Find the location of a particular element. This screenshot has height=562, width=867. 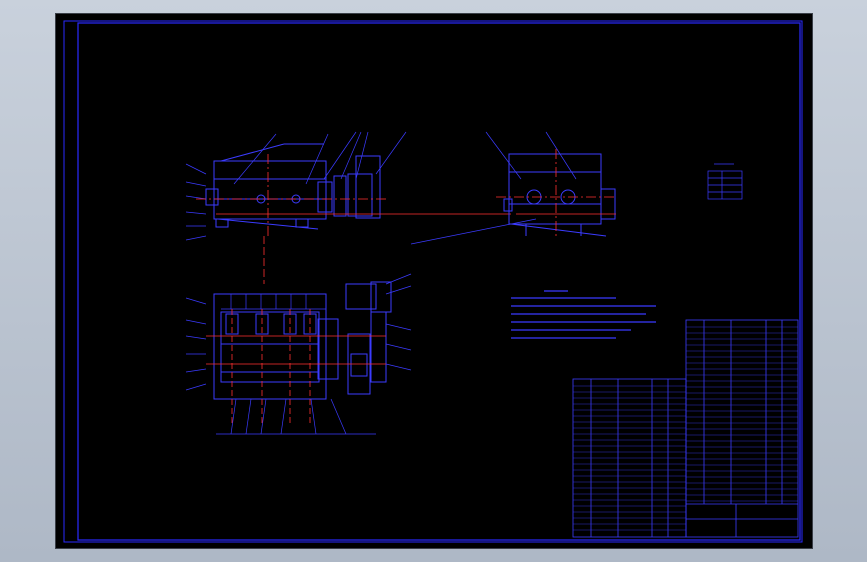

parameter-table is located at coordinates (725, 181).